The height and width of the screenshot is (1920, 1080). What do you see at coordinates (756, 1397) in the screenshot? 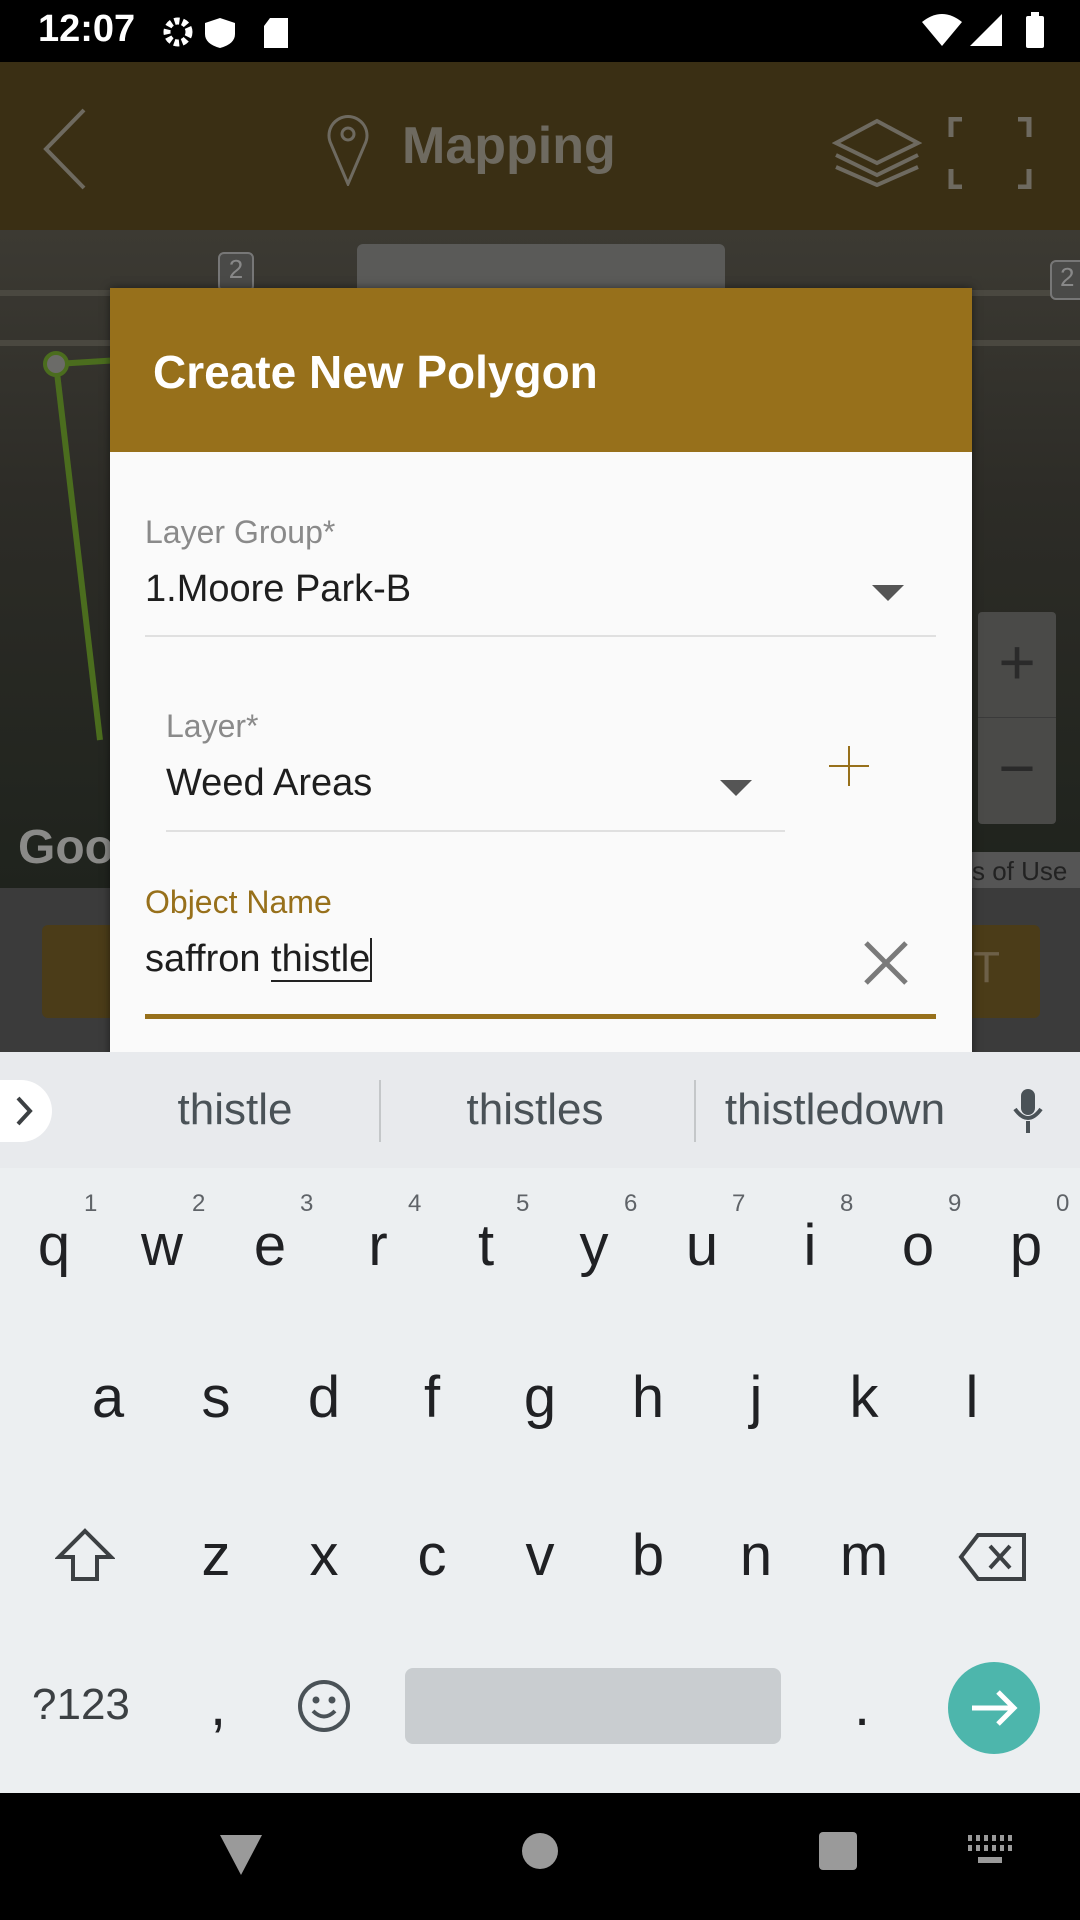
I see `key-j: j` at bounding box center [756, 1397].